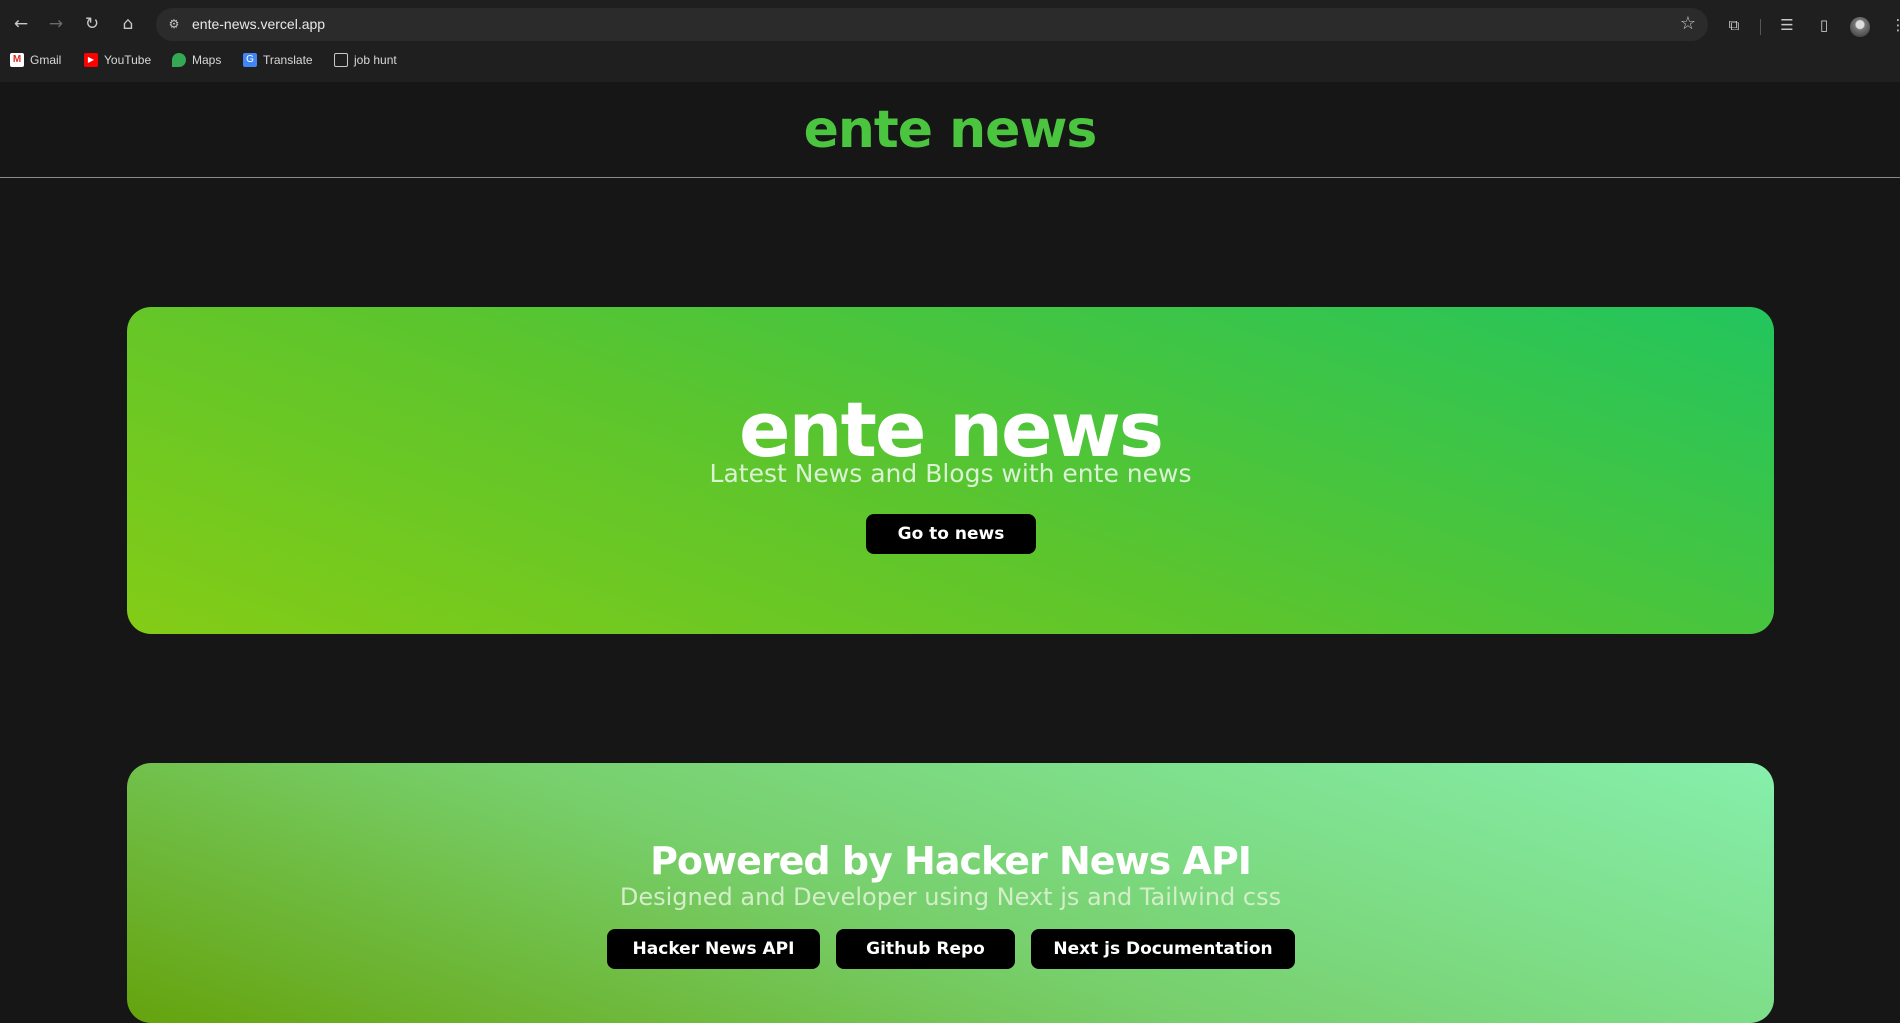  I want to click on github-repo-button: Github Repo, so click(925, 949).